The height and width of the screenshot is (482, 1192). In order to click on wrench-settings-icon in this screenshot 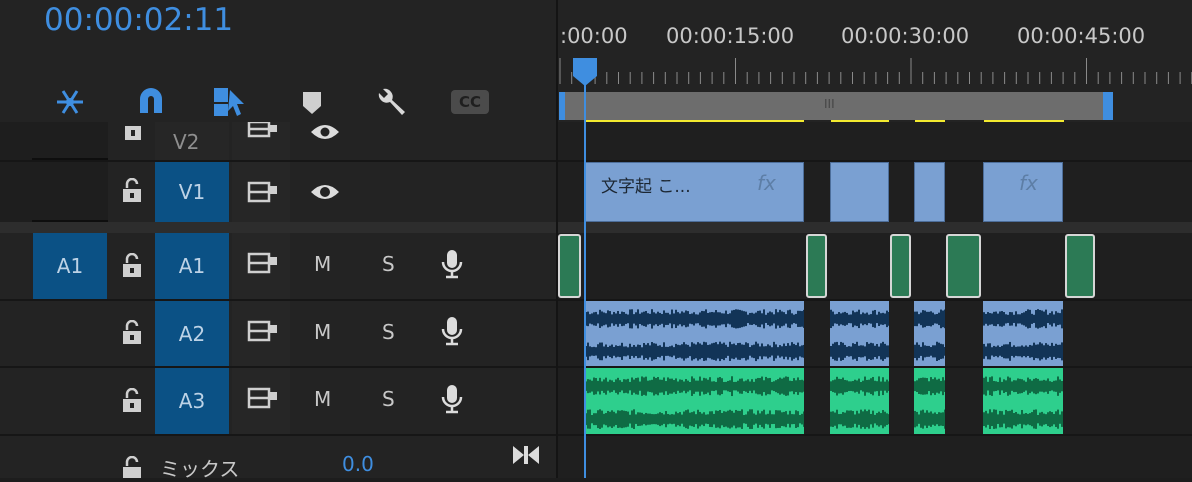, I will do `click(390, 102)`.